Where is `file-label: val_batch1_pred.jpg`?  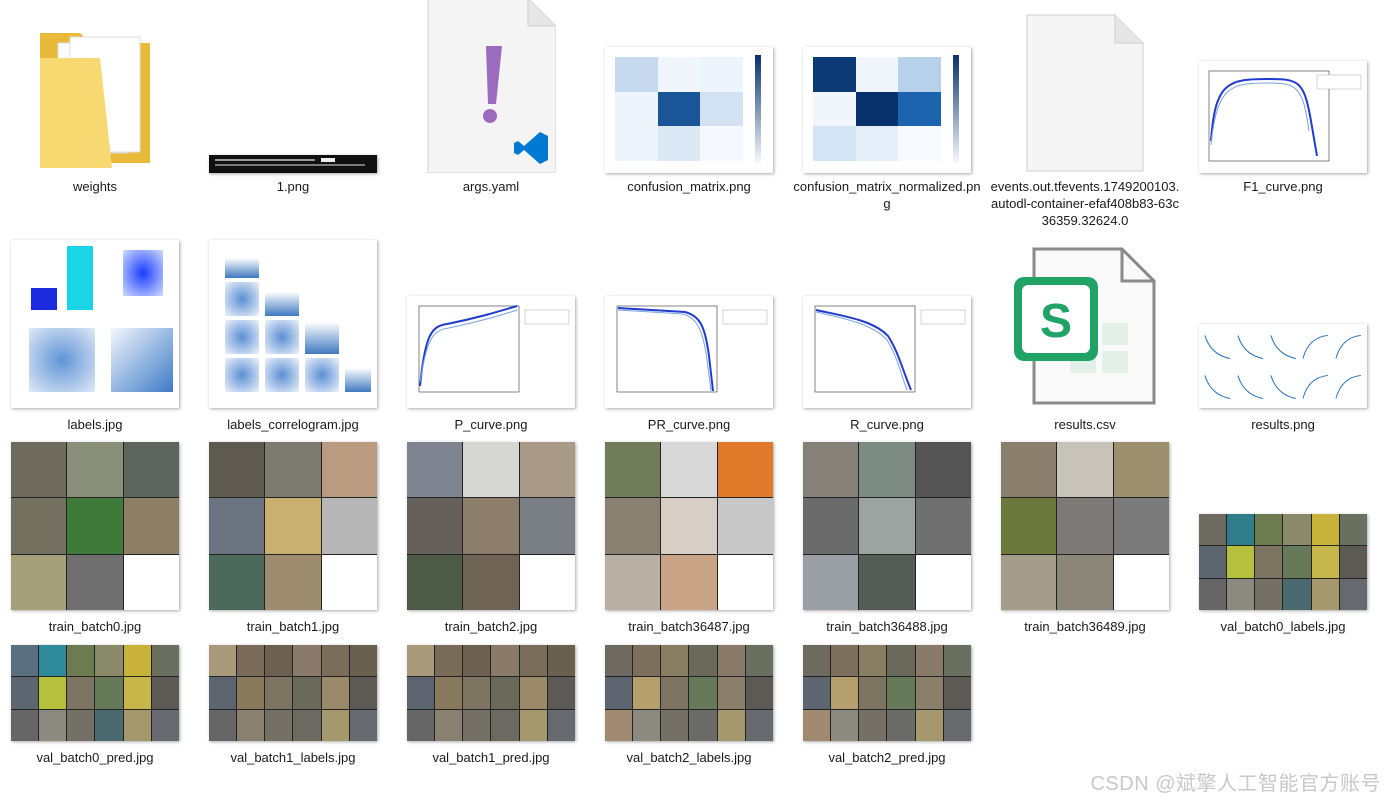 file-label: val_batch1_pred.jpg is located at coordinates (491, 757).